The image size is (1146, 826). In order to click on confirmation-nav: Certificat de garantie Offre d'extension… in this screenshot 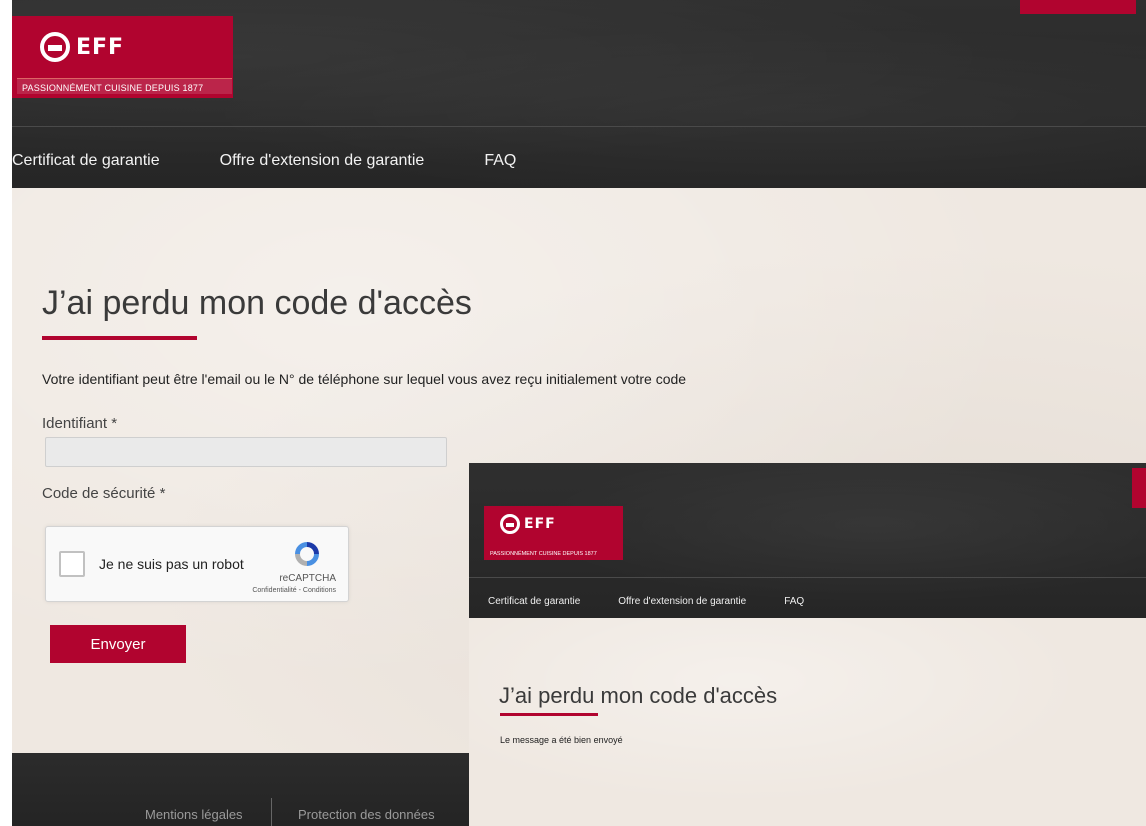, I will do `click(665, 601)`.